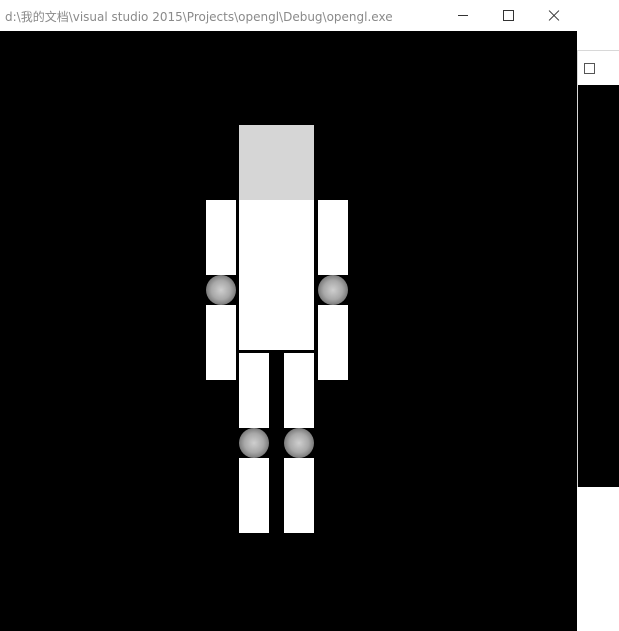  Describe the element at coordinates (254, 390) in the screenshot. I see `robot-upper-leg-left` at that location.